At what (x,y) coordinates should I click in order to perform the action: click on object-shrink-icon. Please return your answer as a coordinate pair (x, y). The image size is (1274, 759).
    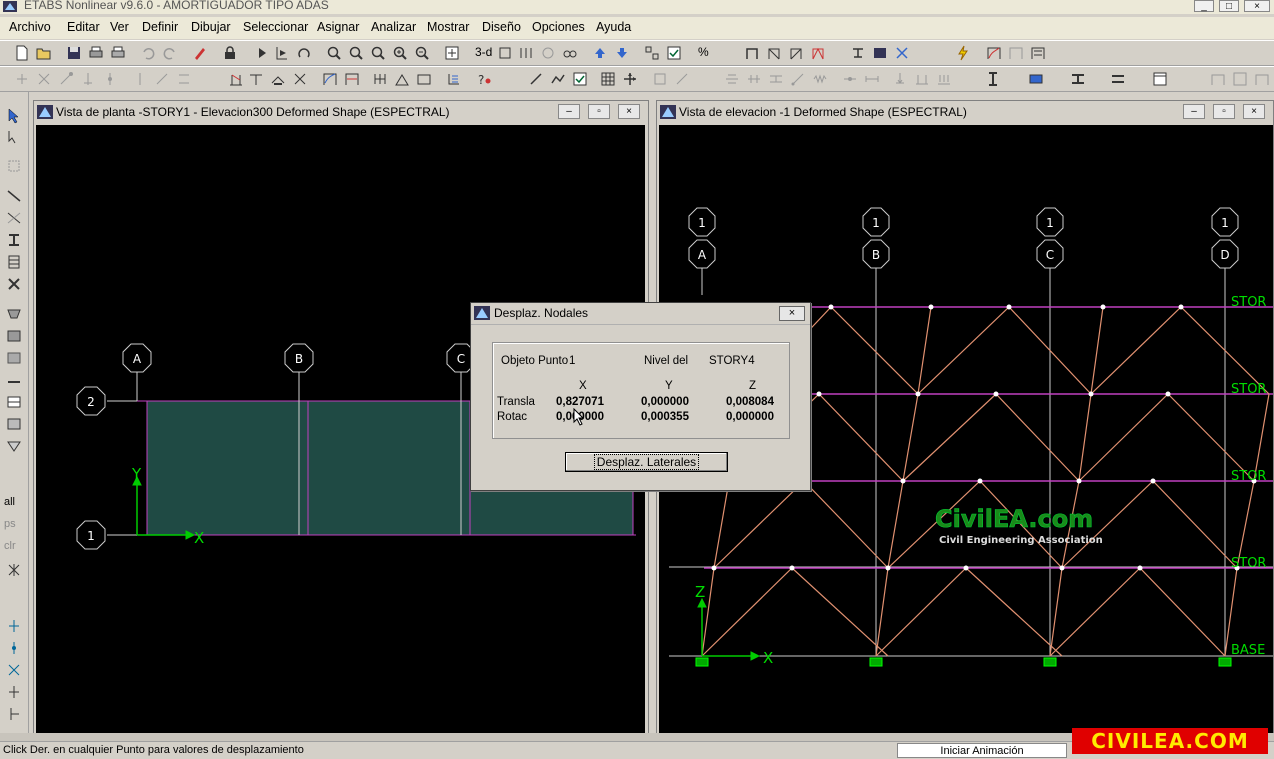
    Looking at the image, I should click on (652, 53).